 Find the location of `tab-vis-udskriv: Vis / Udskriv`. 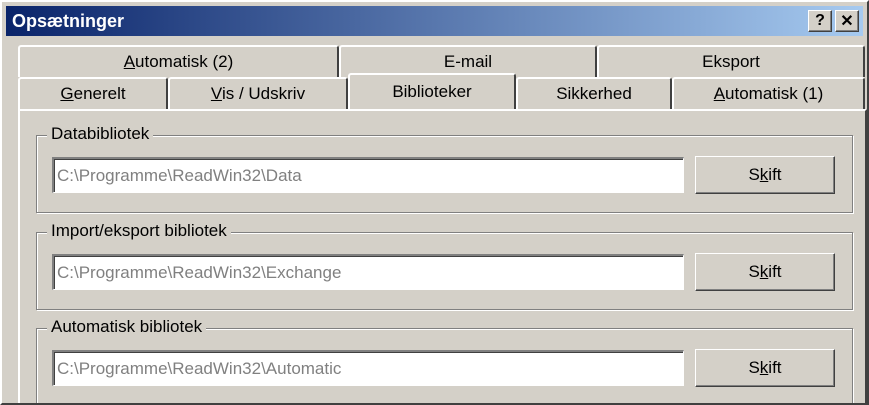

tab-vis-udskriv: Vis / Udskriv is located at coordinates (258, 93).